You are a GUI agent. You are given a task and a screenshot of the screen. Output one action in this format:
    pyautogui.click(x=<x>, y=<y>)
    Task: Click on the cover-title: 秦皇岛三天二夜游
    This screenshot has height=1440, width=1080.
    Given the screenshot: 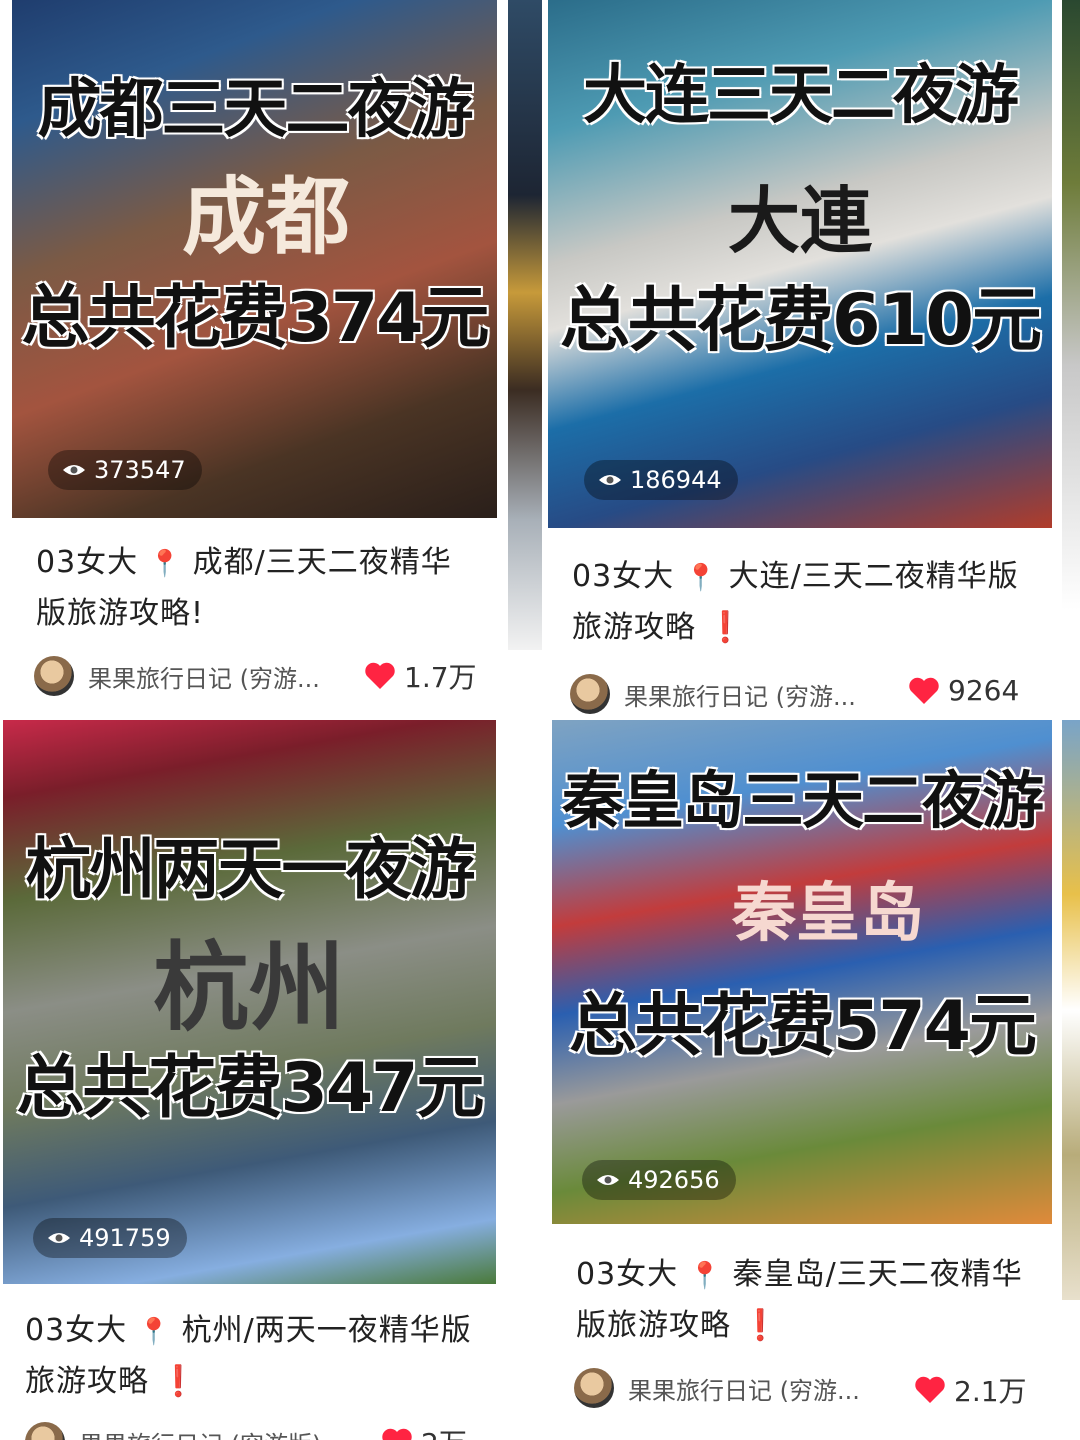 What is the action you would take?
    pyautogui.click(x=802, y=800)
    